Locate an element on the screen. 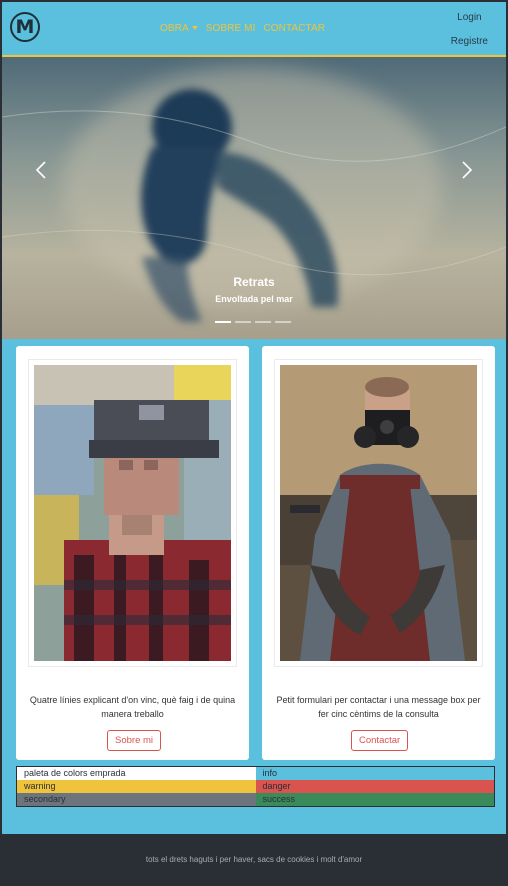  auth-links: Login Registre is located at coordinates (469, 29).